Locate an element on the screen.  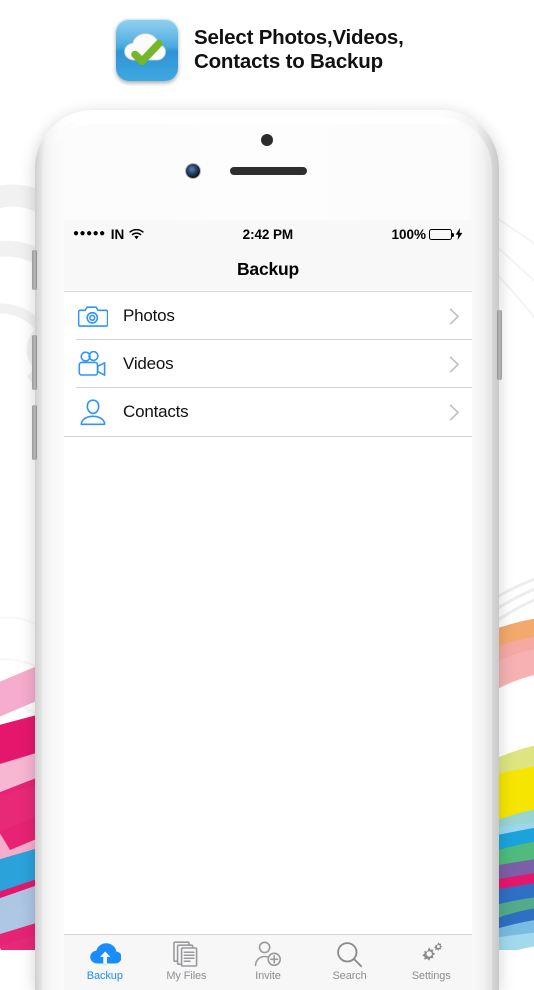
navbar-title: Backup is located at coordinates (267, 269).